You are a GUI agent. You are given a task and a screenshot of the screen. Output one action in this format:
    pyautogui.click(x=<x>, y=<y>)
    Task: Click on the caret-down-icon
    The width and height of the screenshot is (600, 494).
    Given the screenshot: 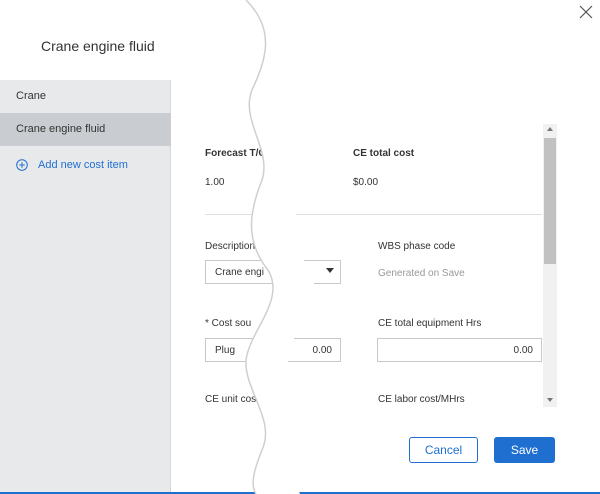 What is the action you would take?
    pyautogui.click(x=330, y=270)
    